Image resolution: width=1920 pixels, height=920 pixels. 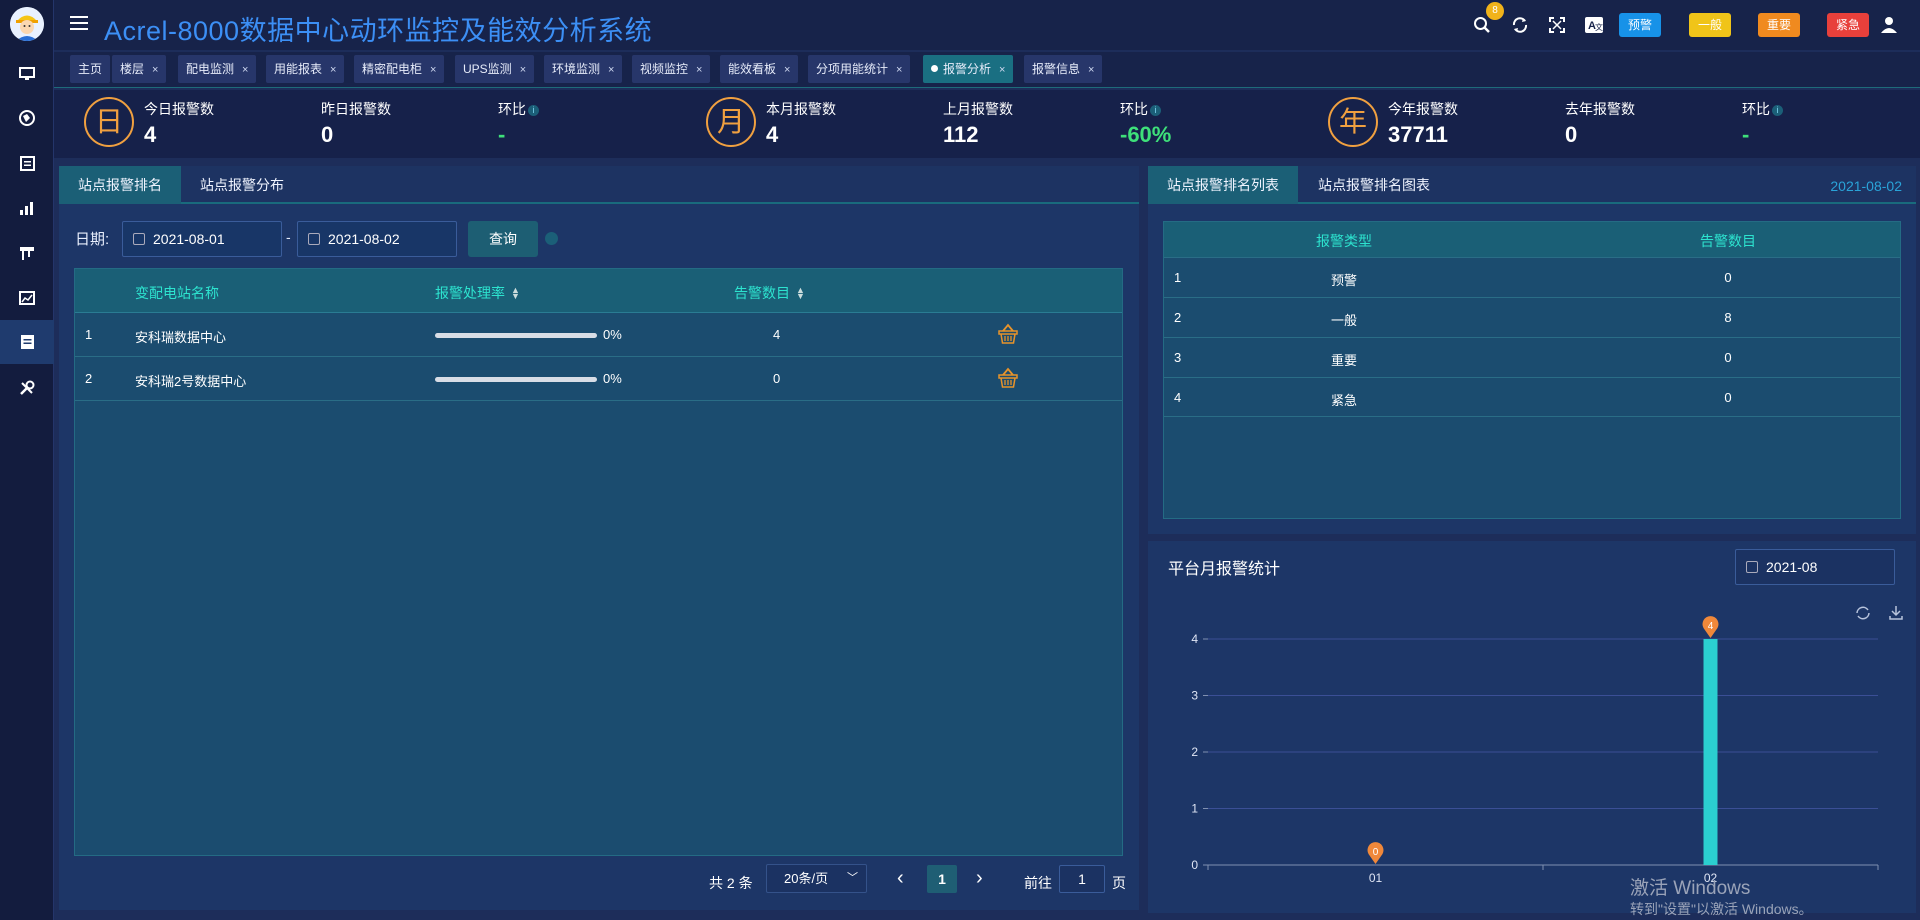 What do you see at coordinates (612, 334) in the screenshot?
I see `handling-rate-label: 0%` at bounding box center [612, 334].